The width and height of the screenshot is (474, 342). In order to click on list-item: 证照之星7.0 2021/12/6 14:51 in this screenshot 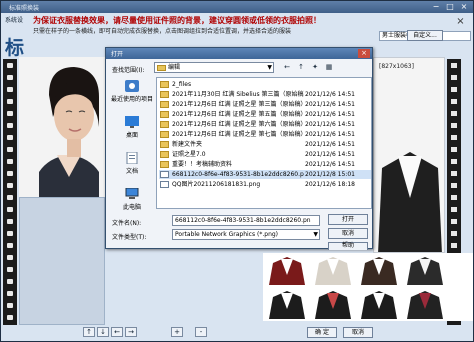, I will do `click(265, 154)`.